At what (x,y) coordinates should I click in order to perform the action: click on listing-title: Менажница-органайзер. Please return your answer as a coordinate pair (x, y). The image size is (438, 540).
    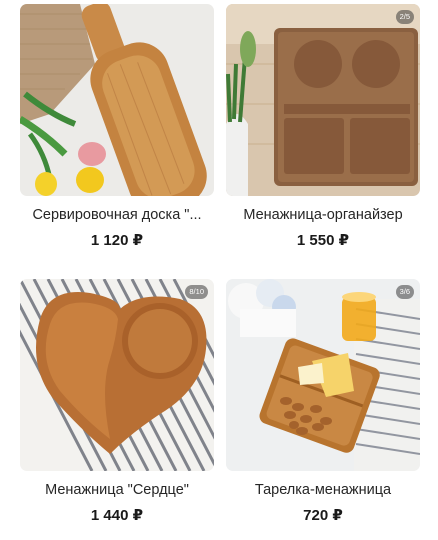
    Looking at the image, I should click on (323, 215).